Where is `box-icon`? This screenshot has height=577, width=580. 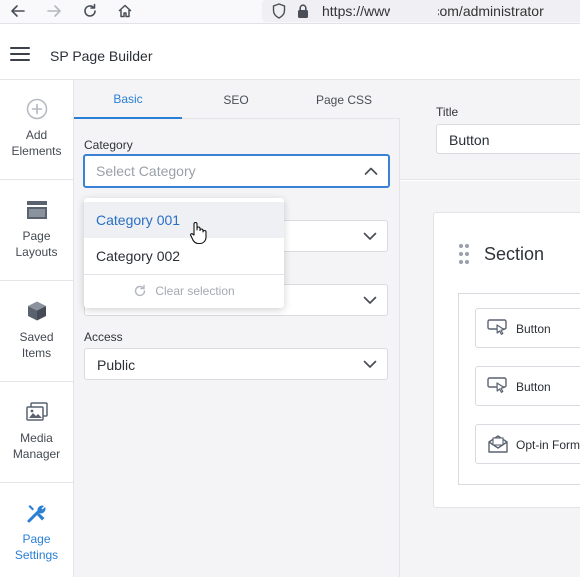
box-icon is located at coordinates (37, 311).